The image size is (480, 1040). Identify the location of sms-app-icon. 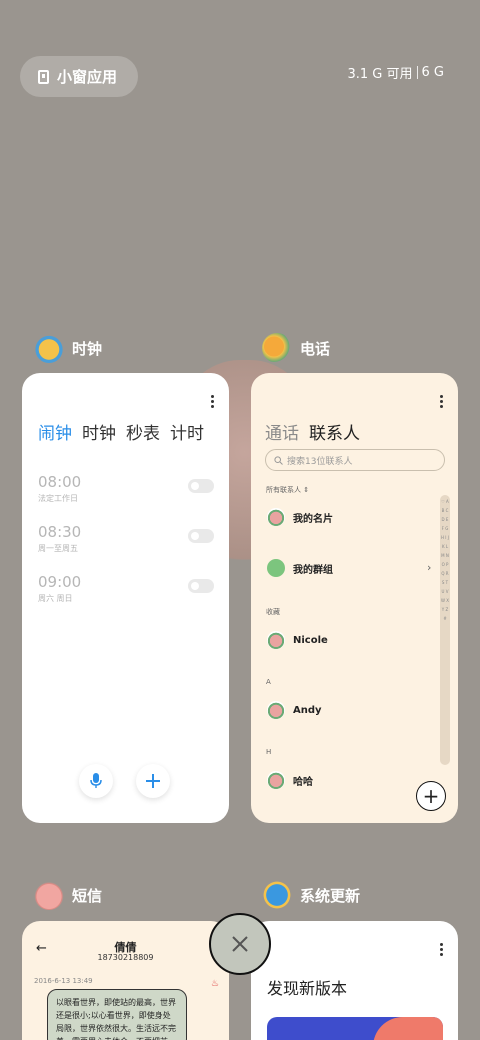
(49, 895).